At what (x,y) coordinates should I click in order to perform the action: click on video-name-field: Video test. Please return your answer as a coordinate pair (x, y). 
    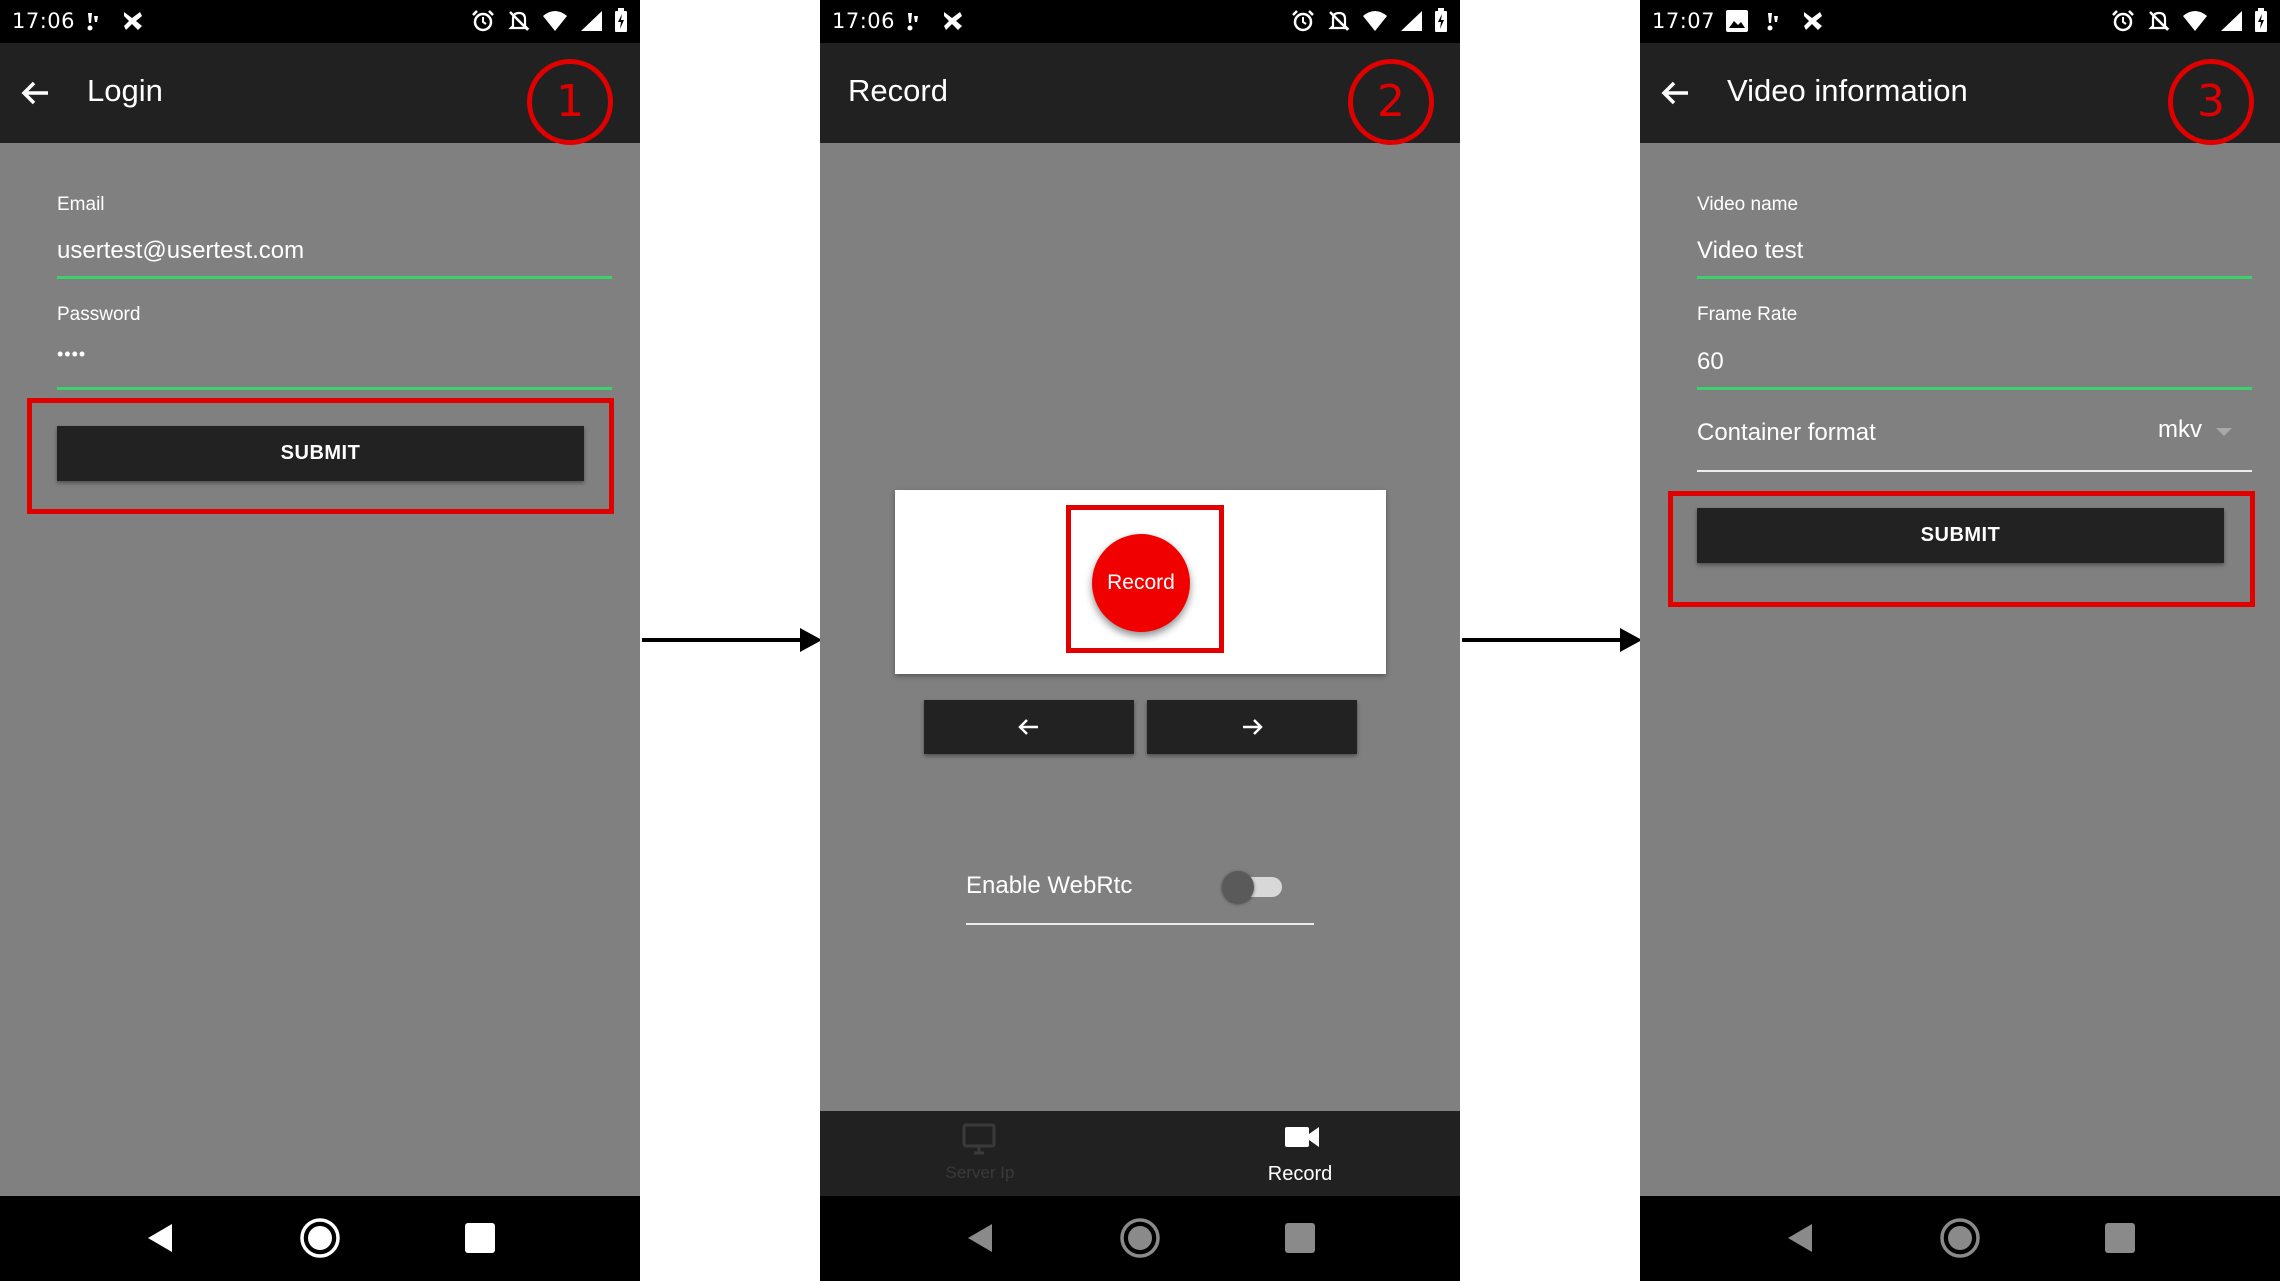
    Looking at the image, I should click on (1750, 251).